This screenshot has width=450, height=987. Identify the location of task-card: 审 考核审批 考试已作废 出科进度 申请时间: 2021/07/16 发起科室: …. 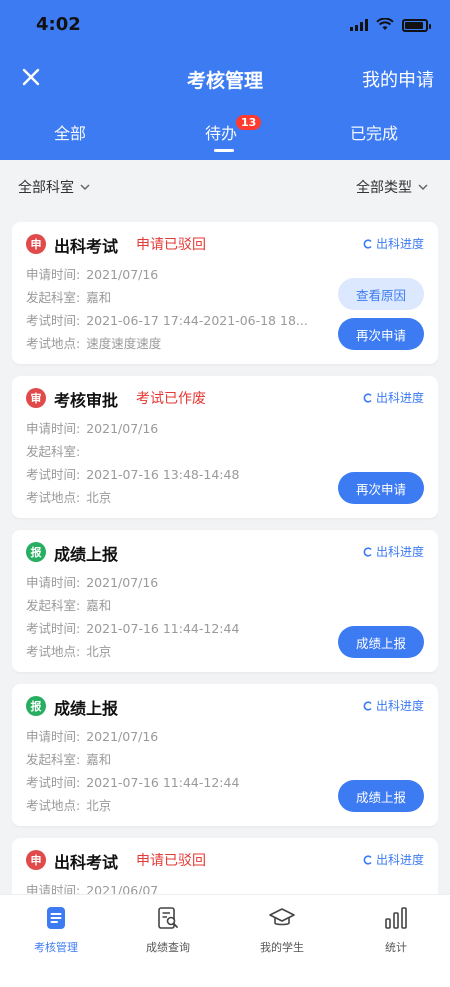
(225, 447).